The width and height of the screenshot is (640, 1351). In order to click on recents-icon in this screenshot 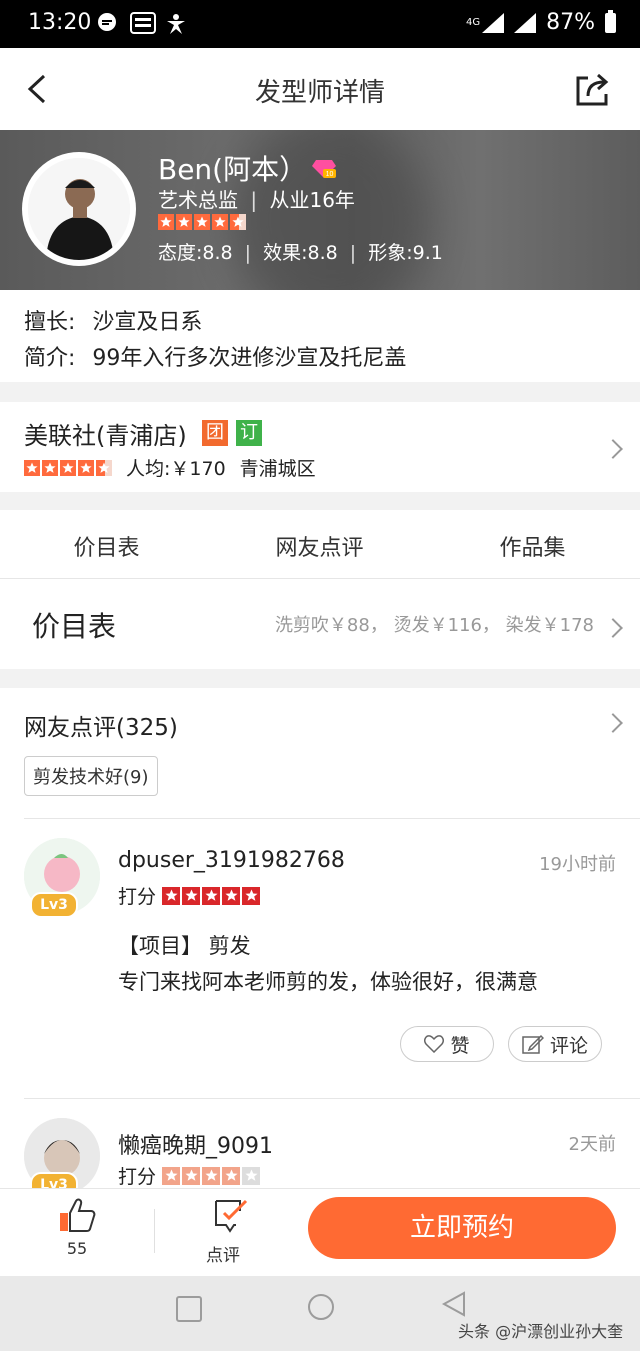, I will do `click(189, 1309)`.